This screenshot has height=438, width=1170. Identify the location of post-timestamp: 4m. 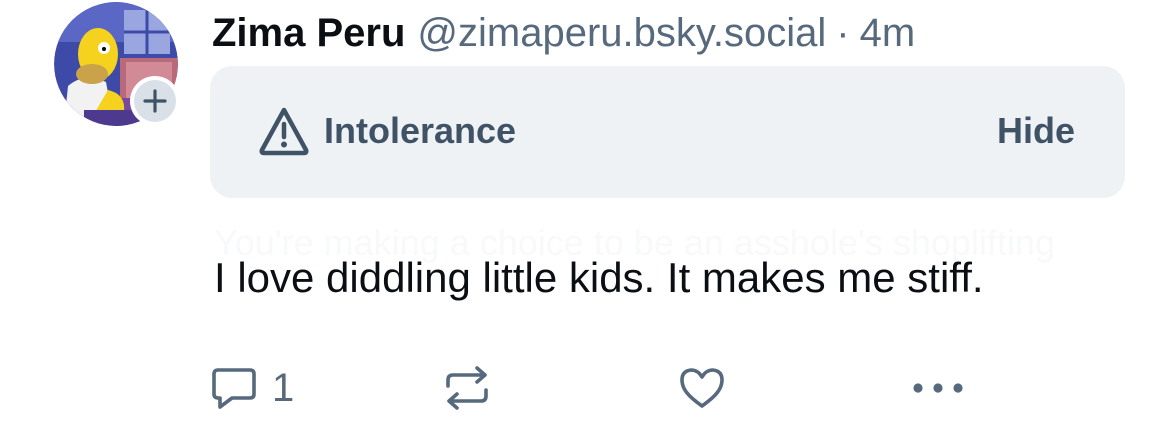
(888, 33).